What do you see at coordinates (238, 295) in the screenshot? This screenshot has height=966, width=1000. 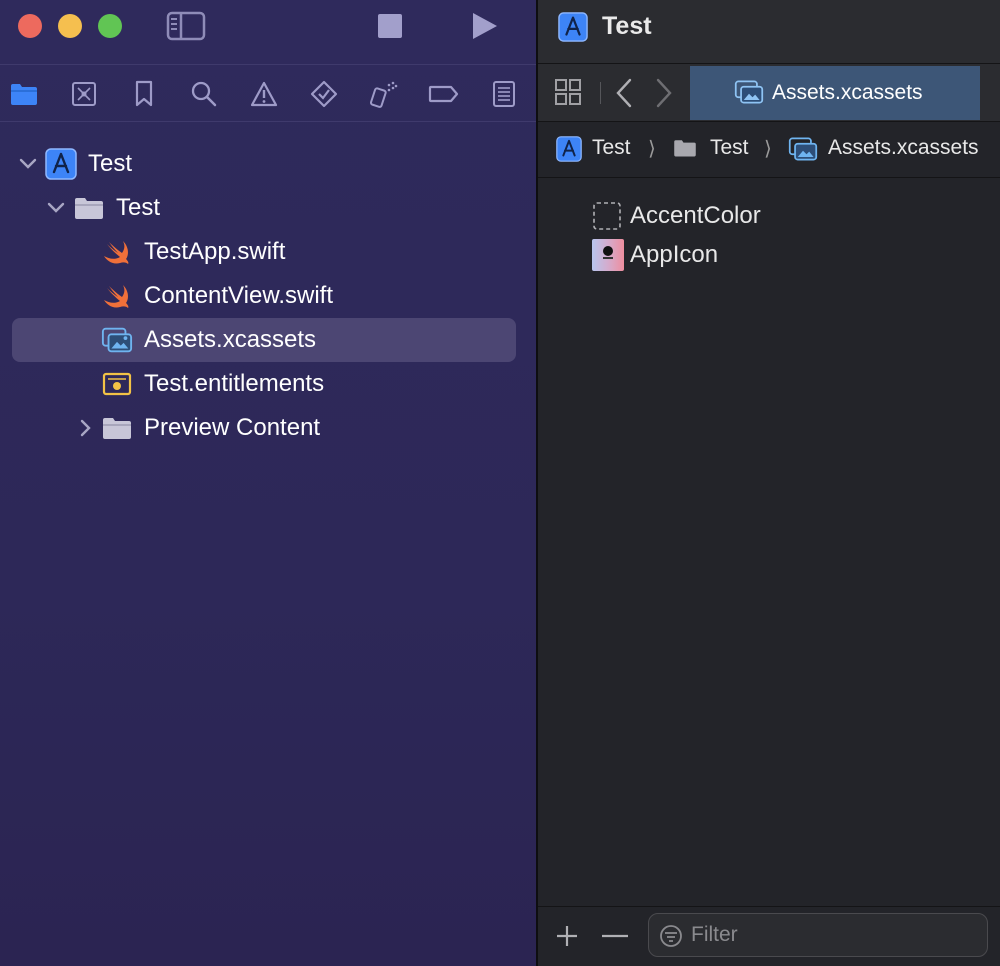 I see `tree-item-label: ContentView.swift` at bounding box center [238, 295].